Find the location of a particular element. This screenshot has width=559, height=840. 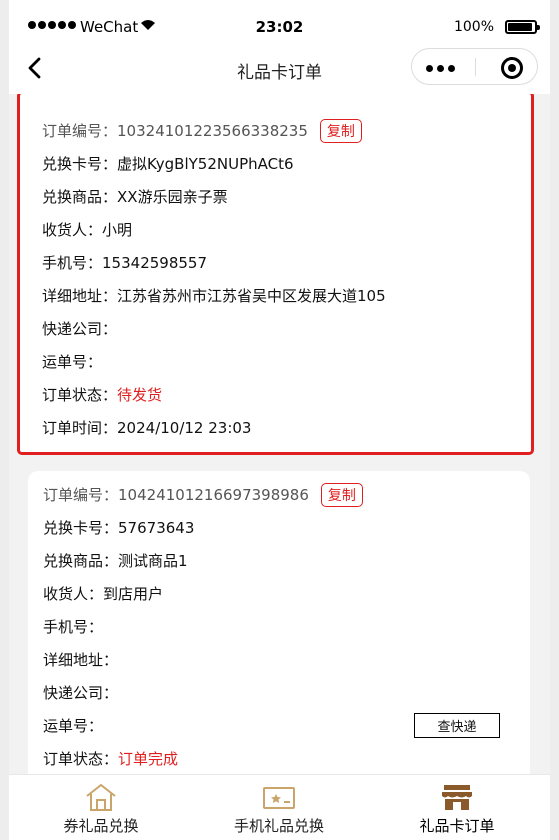

order-status: 订单完成 is located at coordinates (148, 759).